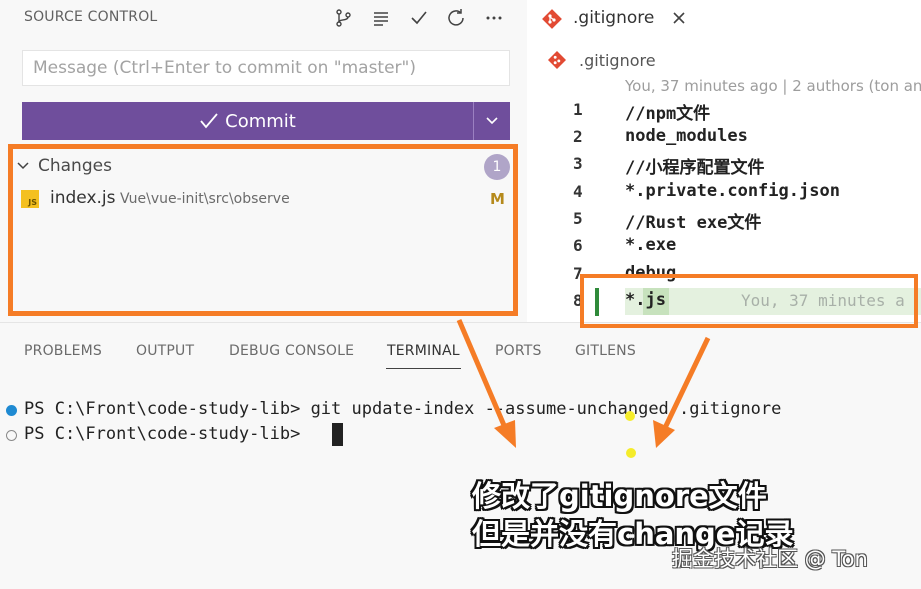 The height and width of the screenshot is (589, 921). I want to click on chevron-down-icon, so click(492, 121).